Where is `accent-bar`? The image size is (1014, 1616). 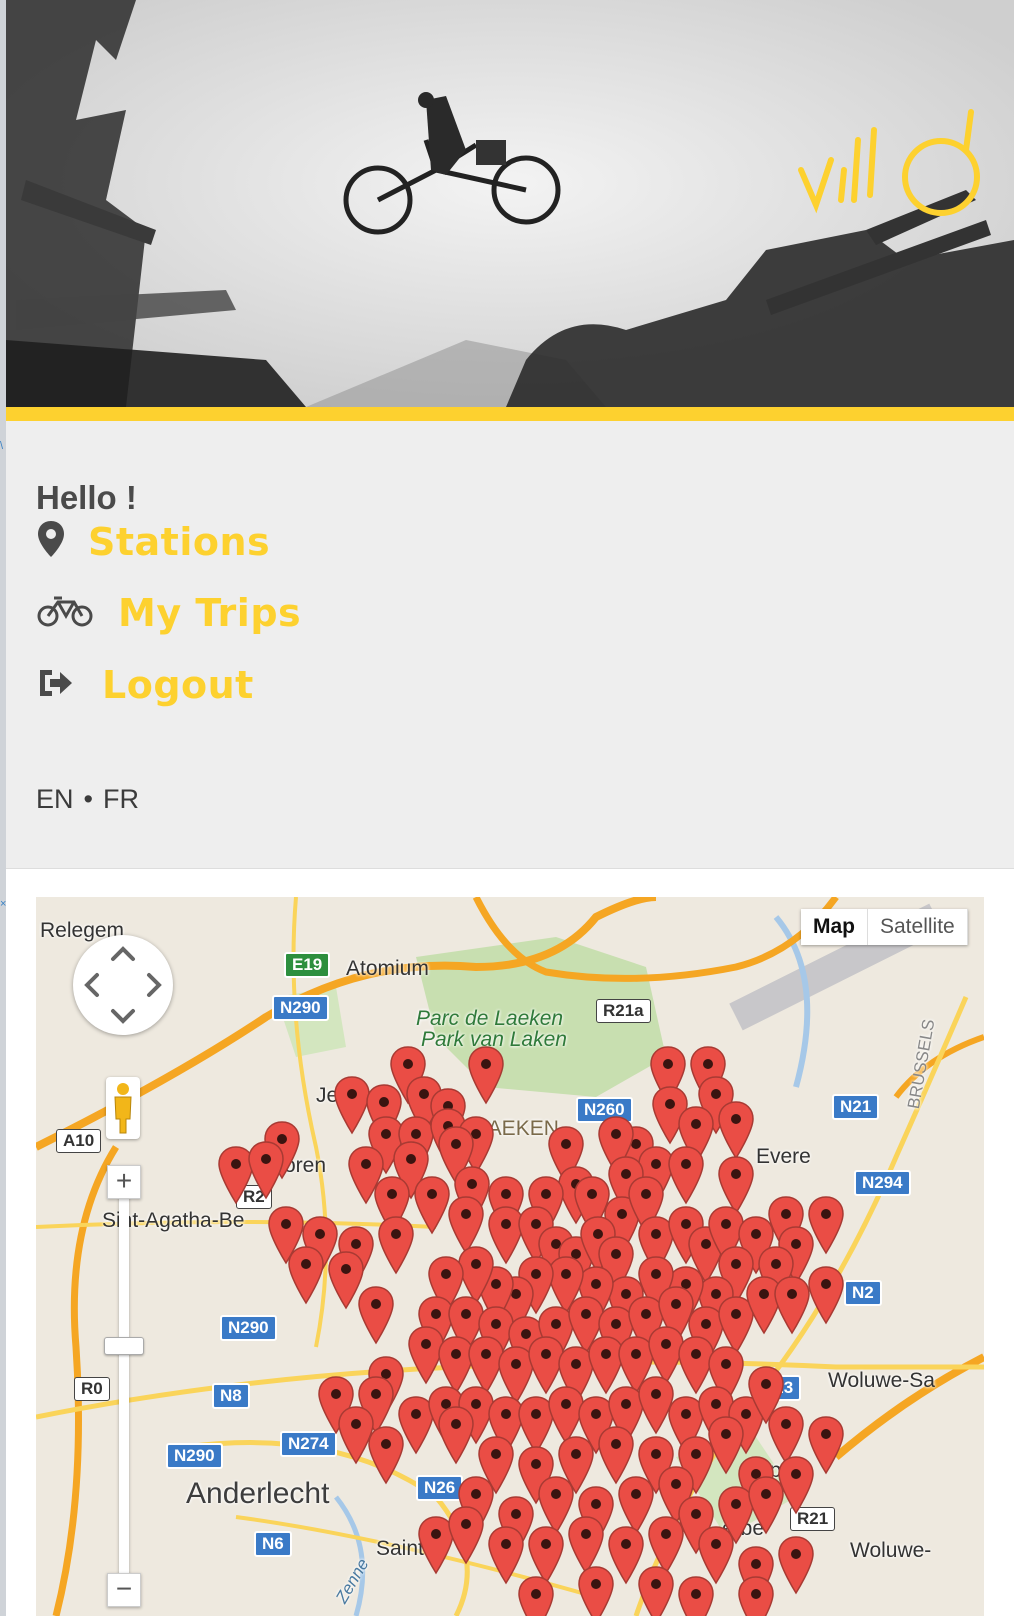
accent-bar is located at coordinates (510, 414).